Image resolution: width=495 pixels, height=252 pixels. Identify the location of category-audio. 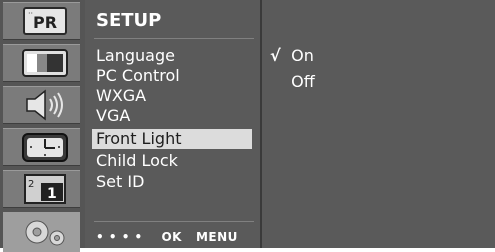
(41, 105).